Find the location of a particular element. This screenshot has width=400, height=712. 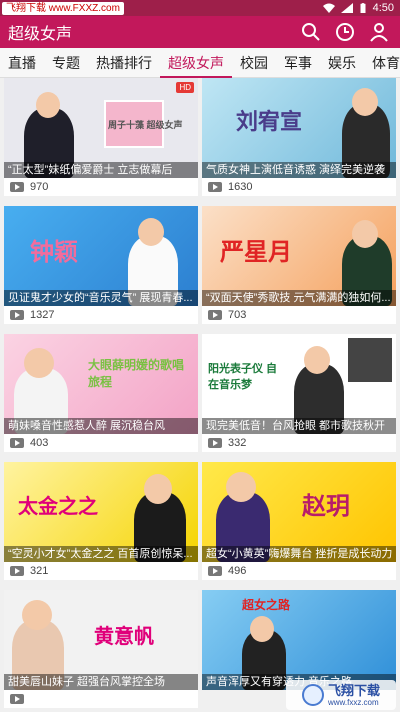

poster-text: 刘宥宣 is located at coordinates (269, 121).